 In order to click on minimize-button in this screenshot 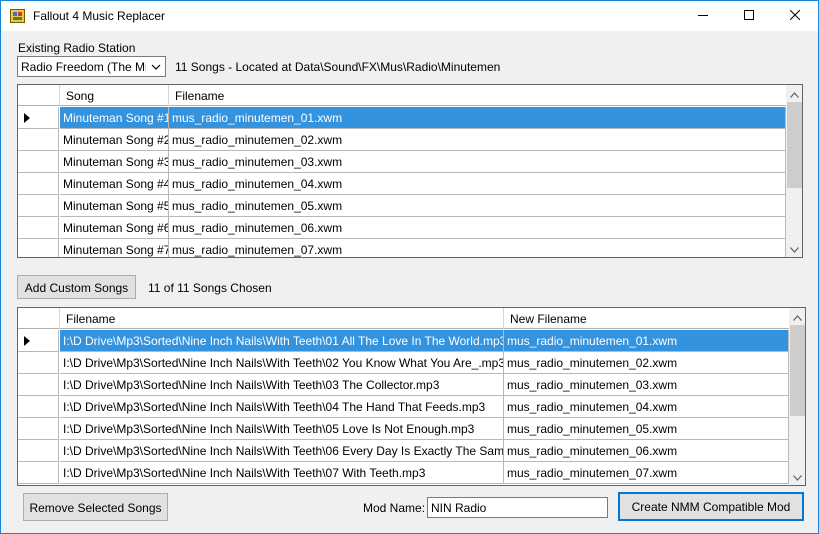, I will do `click(703, 16)`.